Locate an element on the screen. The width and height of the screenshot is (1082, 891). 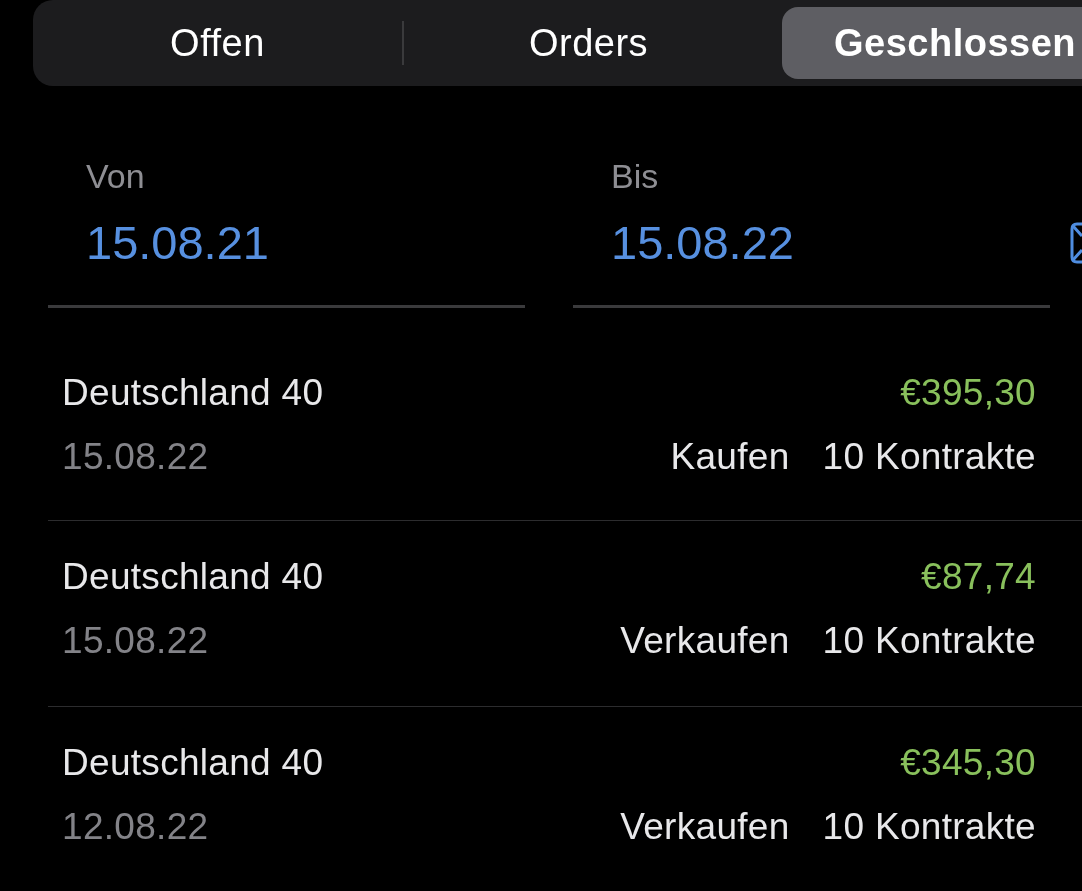
date-value: 15.08.21 is located at coordinates (177, 243).